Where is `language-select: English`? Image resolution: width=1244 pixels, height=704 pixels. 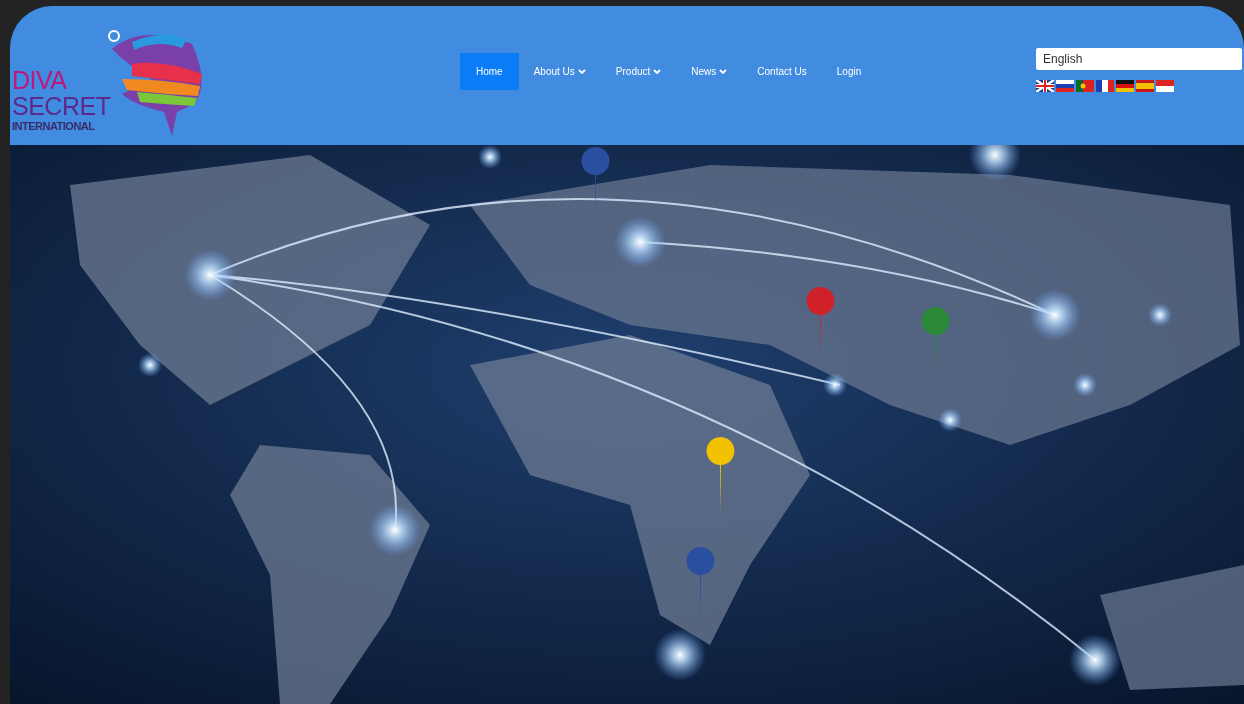
language-select: English is located at coordinates (1139, 59).